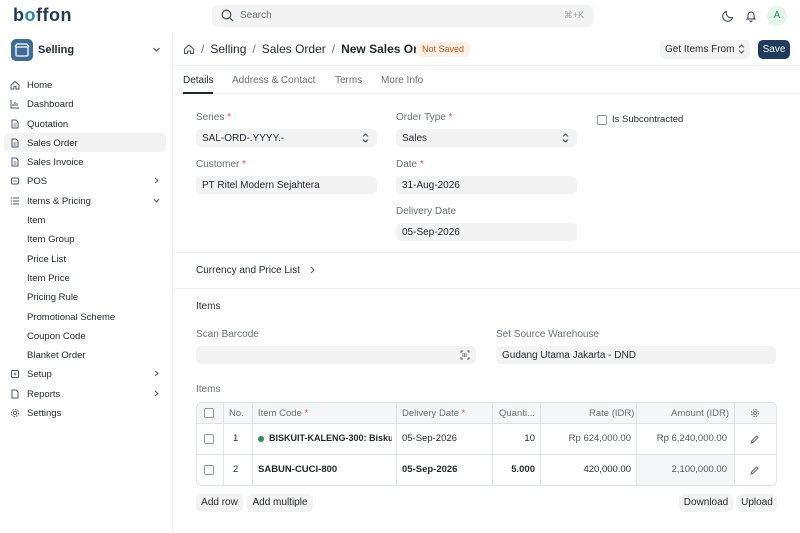 The height and width of the screenshot is (533, 800). Describe the element at coordinates (51, 240) in the screenshot. I see `sidebar-item-label: Item Group` at that location.